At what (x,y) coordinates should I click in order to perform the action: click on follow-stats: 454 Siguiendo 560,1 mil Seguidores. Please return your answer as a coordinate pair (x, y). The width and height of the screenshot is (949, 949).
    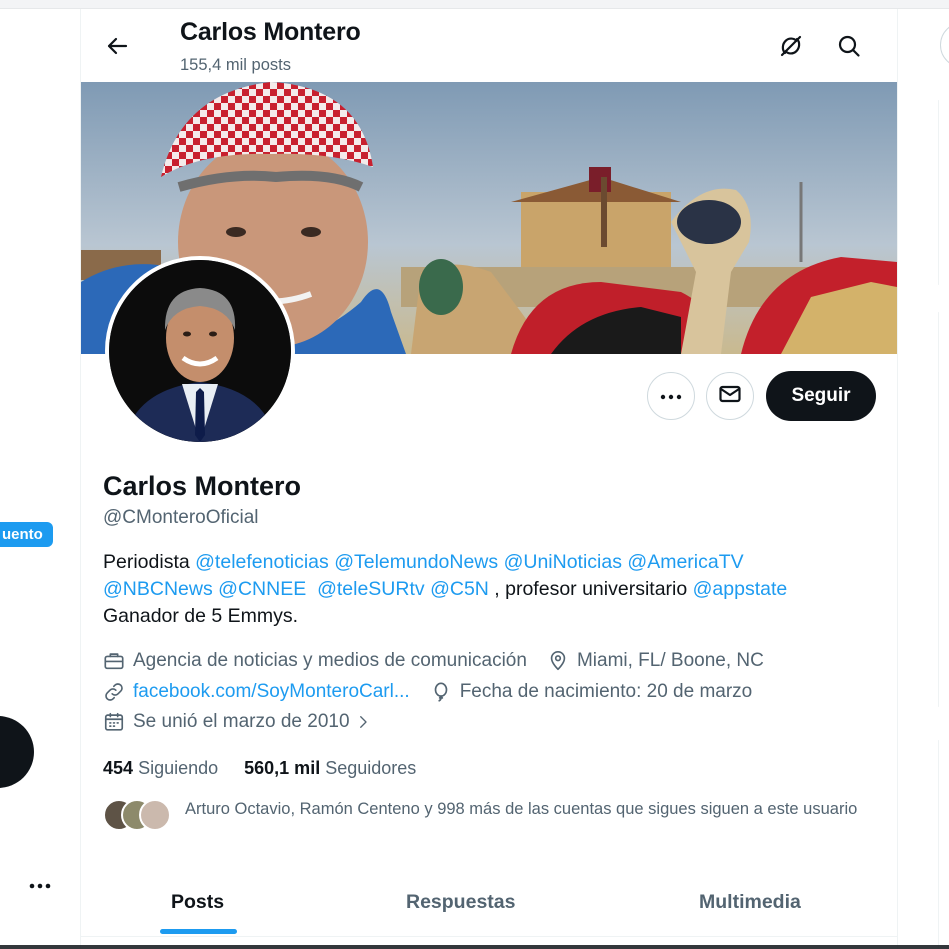
    Looking at the image, I should click on (272, 768).